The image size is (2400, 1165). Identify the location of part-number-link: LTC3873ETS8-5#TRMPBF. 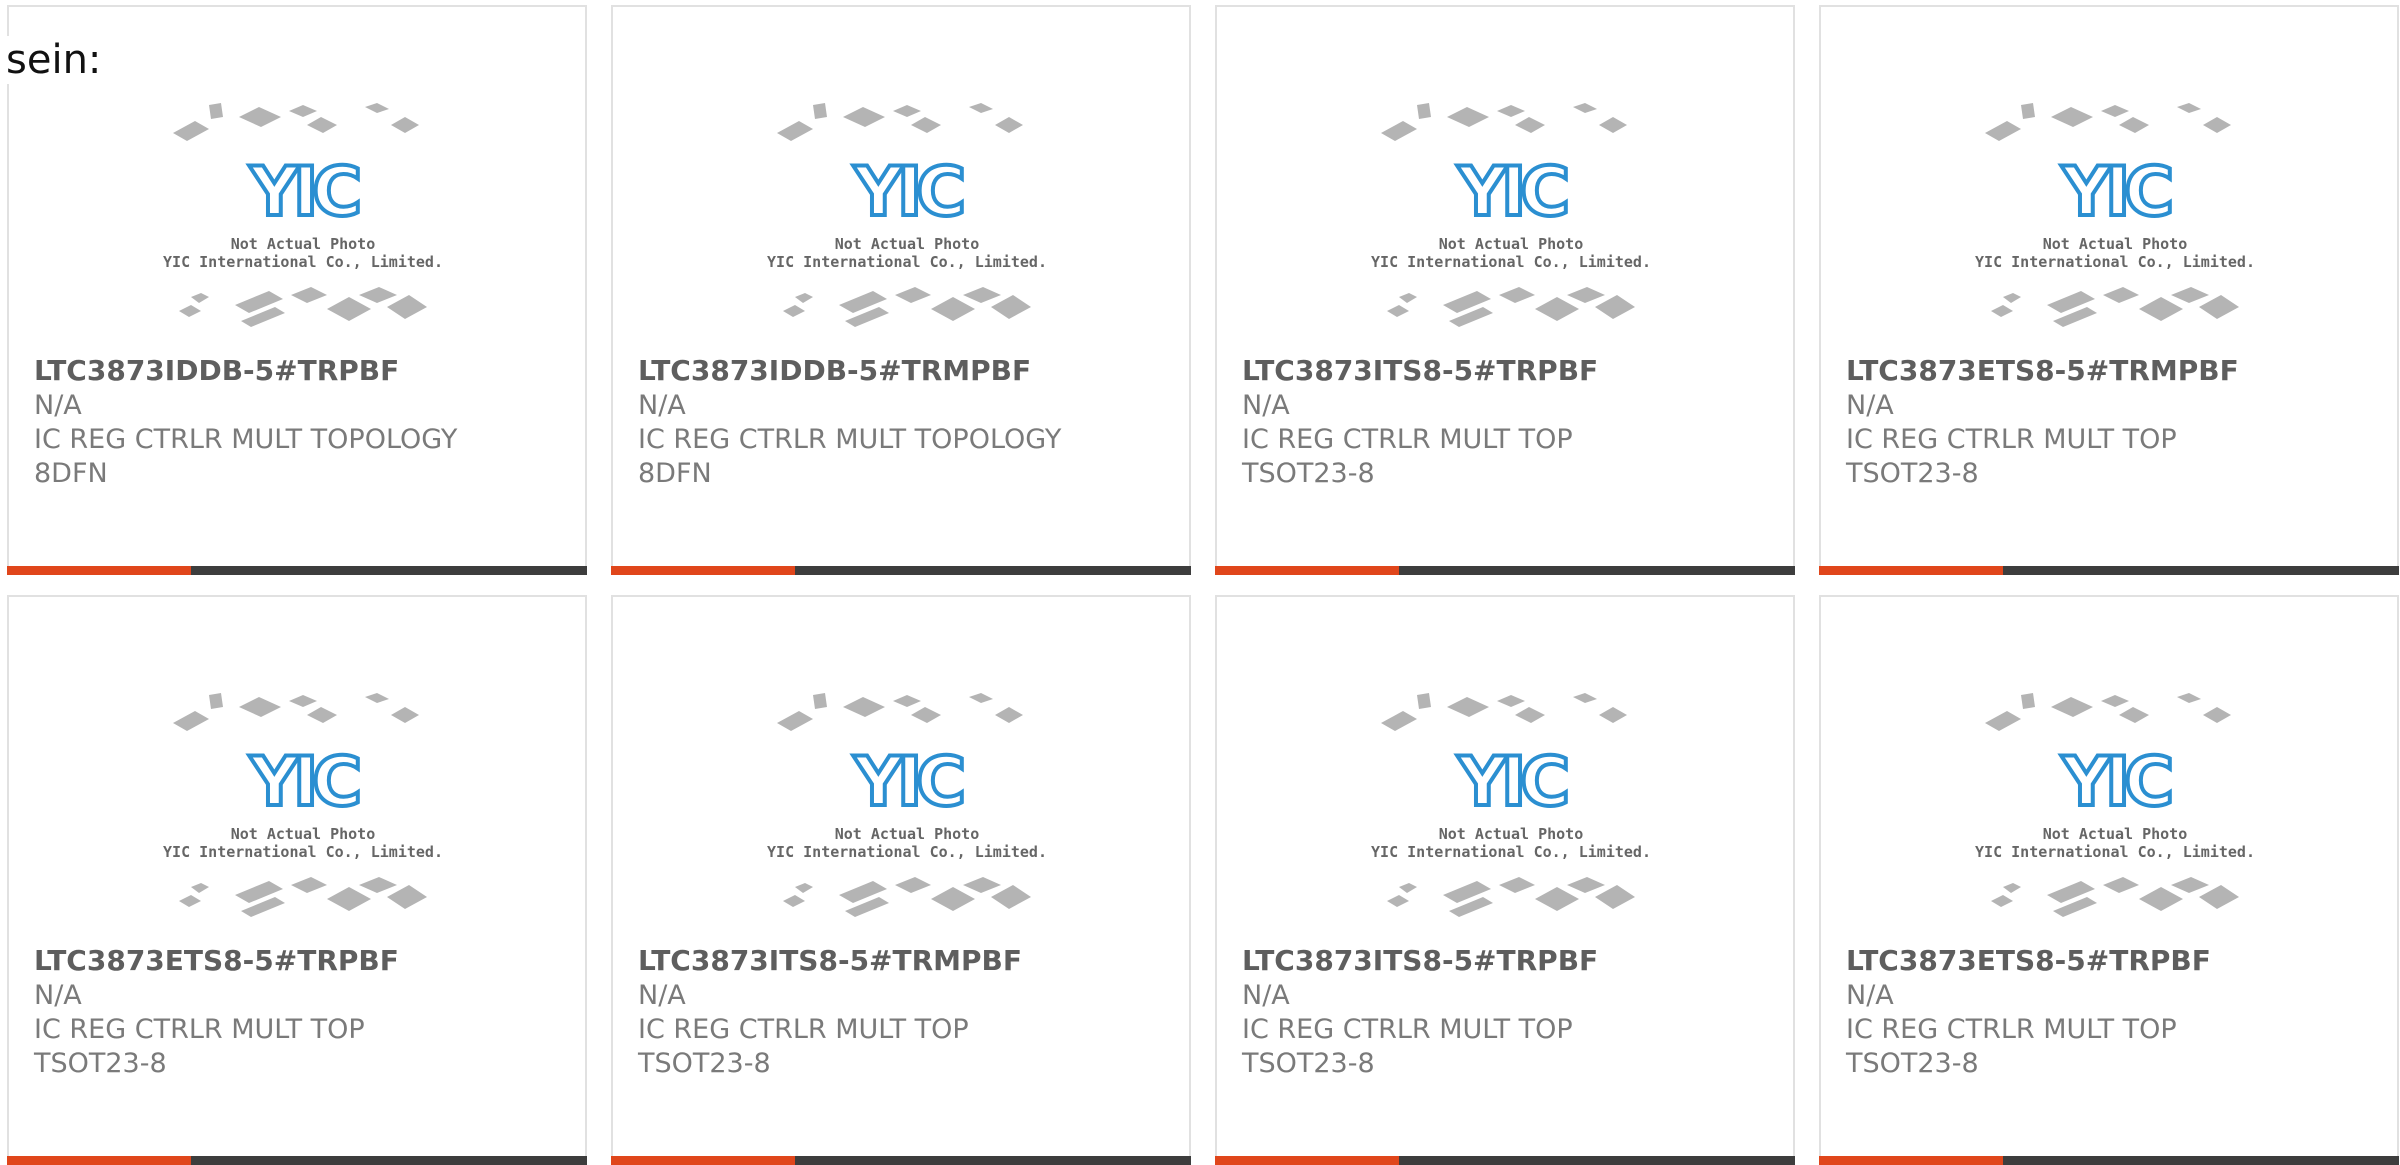
(2116, 371).